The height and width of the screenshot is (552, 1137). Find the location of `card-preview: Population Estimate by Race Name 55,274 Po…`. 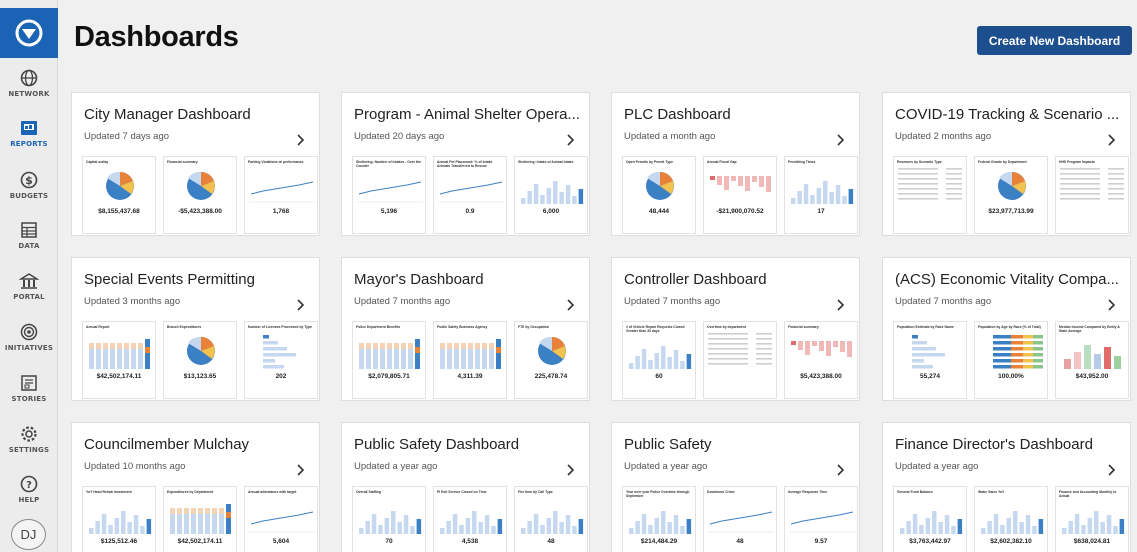

card-preview: Population Estimate by Race Name 55,274 Po… is located at coordinates (1011, 360).